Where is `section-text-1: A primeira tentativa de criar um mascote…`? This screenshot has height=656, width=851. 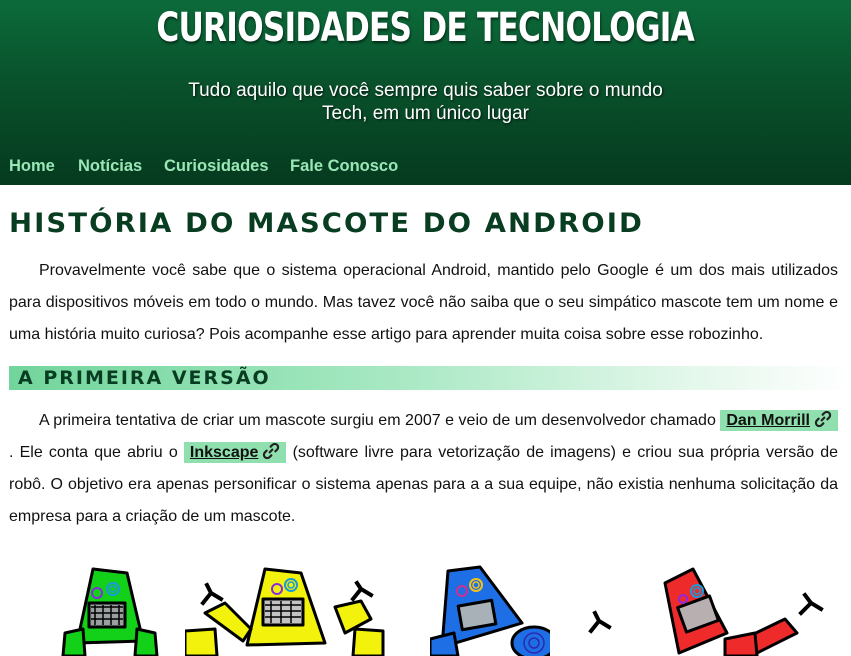
section-text-1: A primeira tentativa de criar um mascote… is located at coordinates (377, 420).